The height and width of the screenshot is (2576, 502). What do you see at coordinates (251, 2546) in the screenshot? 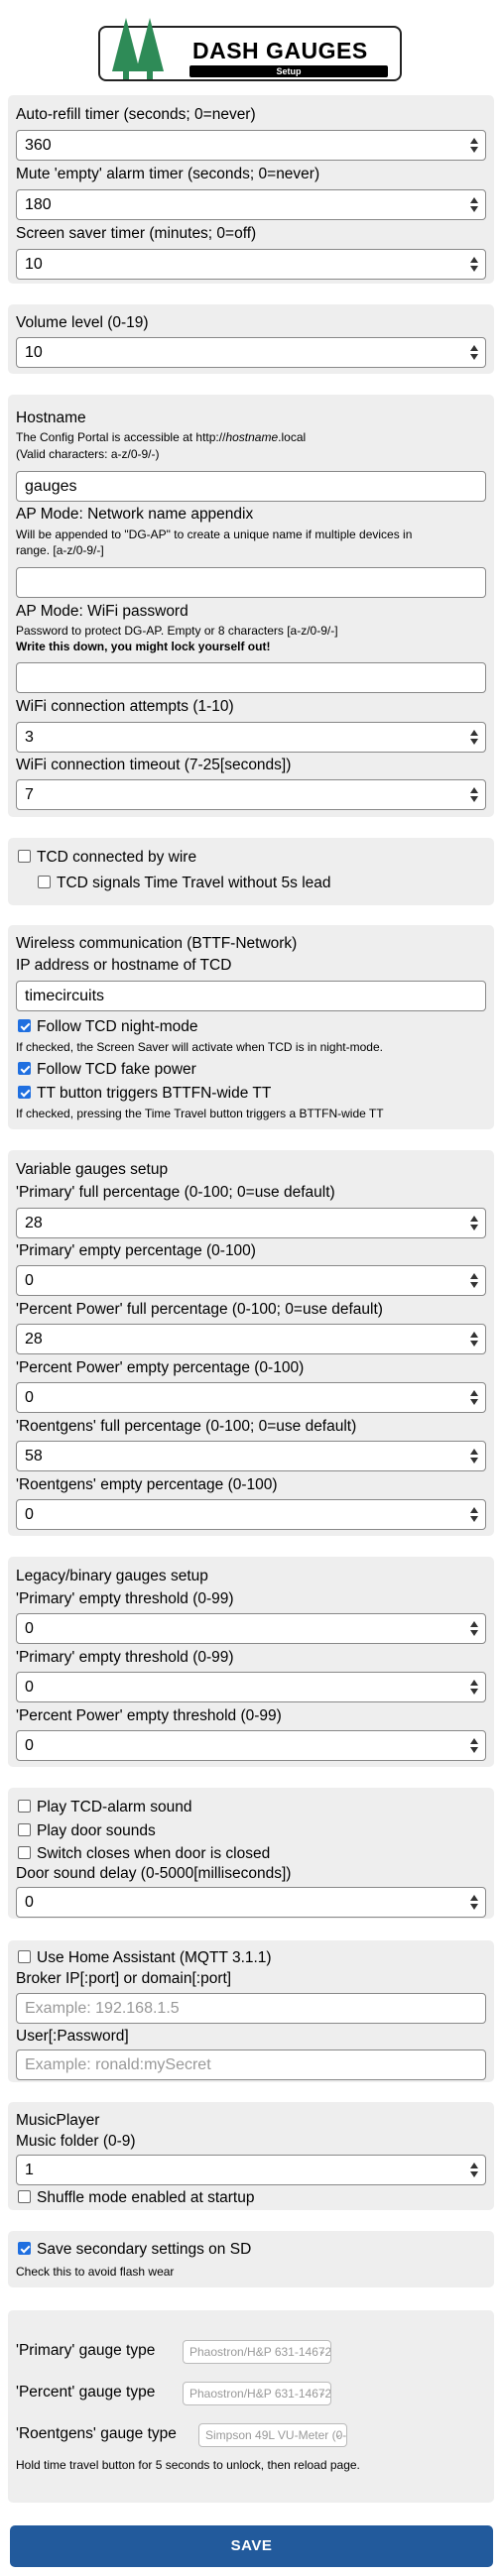
I see `save-button: SAVE` at bounding box center [251, 2546].